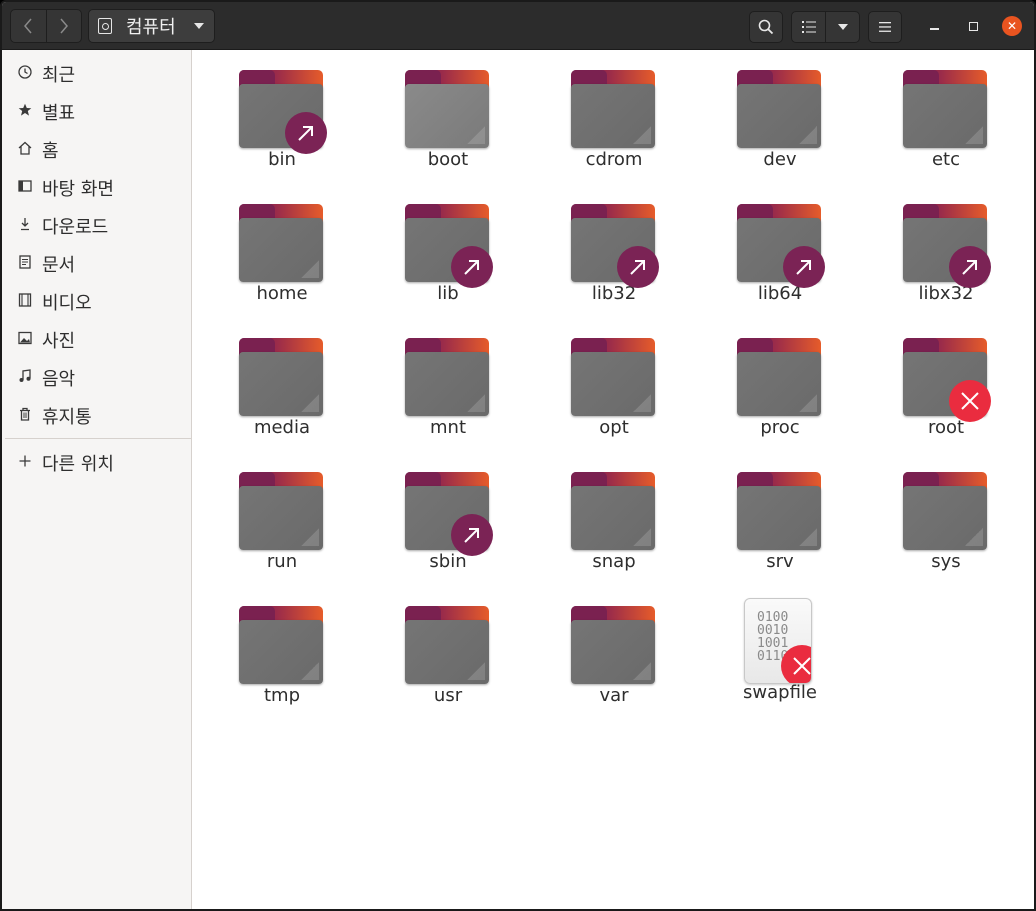 The width and height of the screenshot is (1036, 911). Describe the element at coordinates (448, 110) in the screenshot. I see `folder-item: boot` at that location.